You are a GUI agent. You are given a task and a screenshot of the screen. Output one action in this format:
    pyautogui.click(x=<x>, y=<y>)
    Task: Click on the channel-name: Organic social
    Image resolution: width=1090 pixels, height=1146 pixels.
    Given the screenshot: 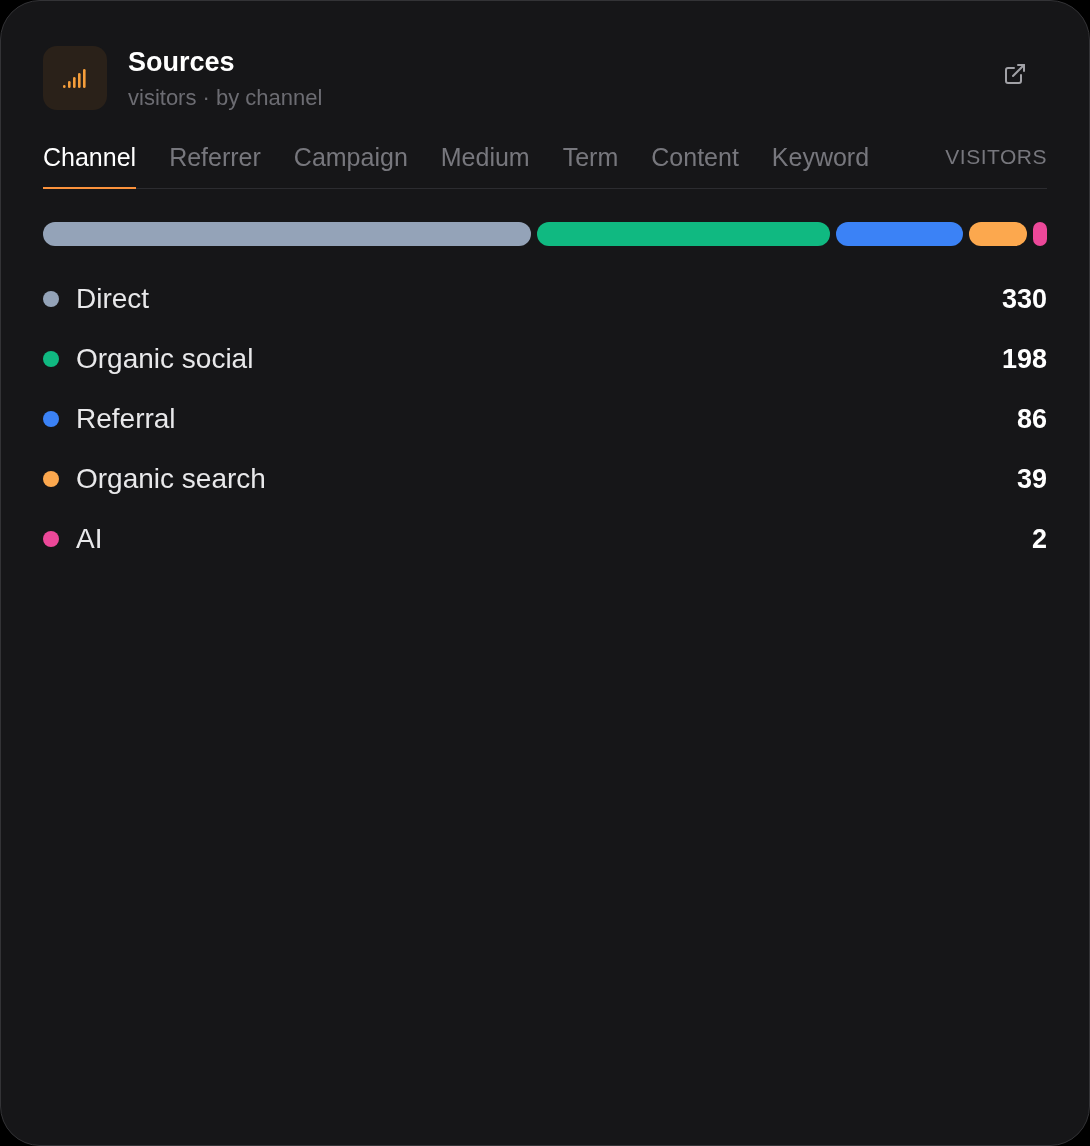 What is the action you would take?
    pyautogui.click(x=165, y=359)
    